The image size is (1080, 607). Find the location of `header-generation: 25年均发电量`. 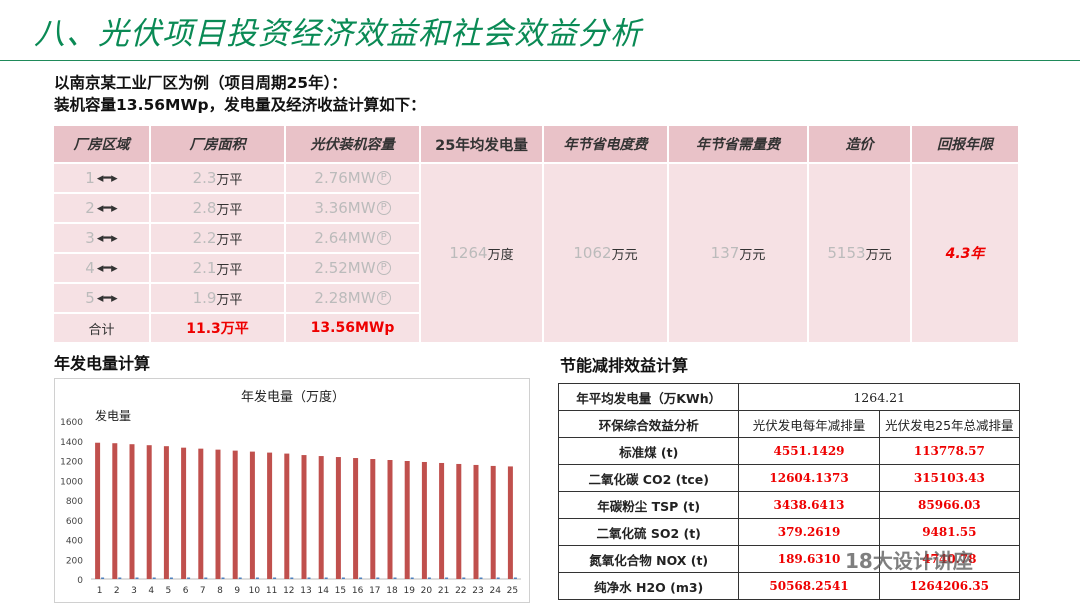

header-generation: 25年均发电量 is located at coordinates (481, 144).